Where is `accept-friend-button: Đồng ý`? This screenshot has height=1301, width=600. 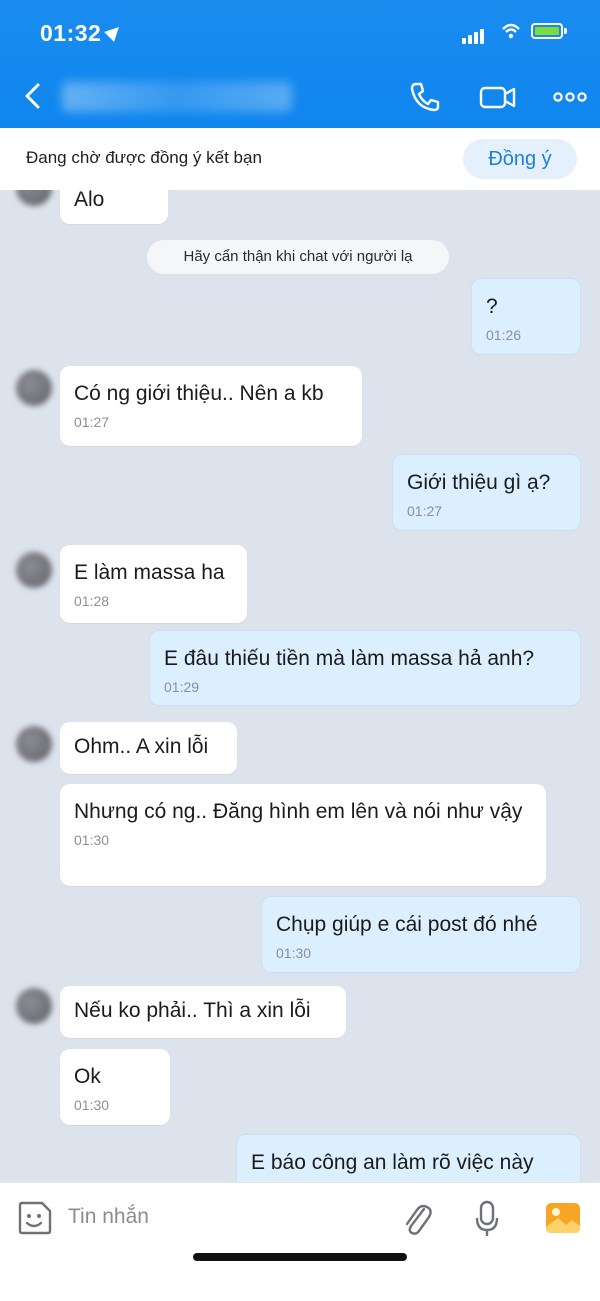 accept-friend-button: Đồng ý is located at coordinates (520, 159).